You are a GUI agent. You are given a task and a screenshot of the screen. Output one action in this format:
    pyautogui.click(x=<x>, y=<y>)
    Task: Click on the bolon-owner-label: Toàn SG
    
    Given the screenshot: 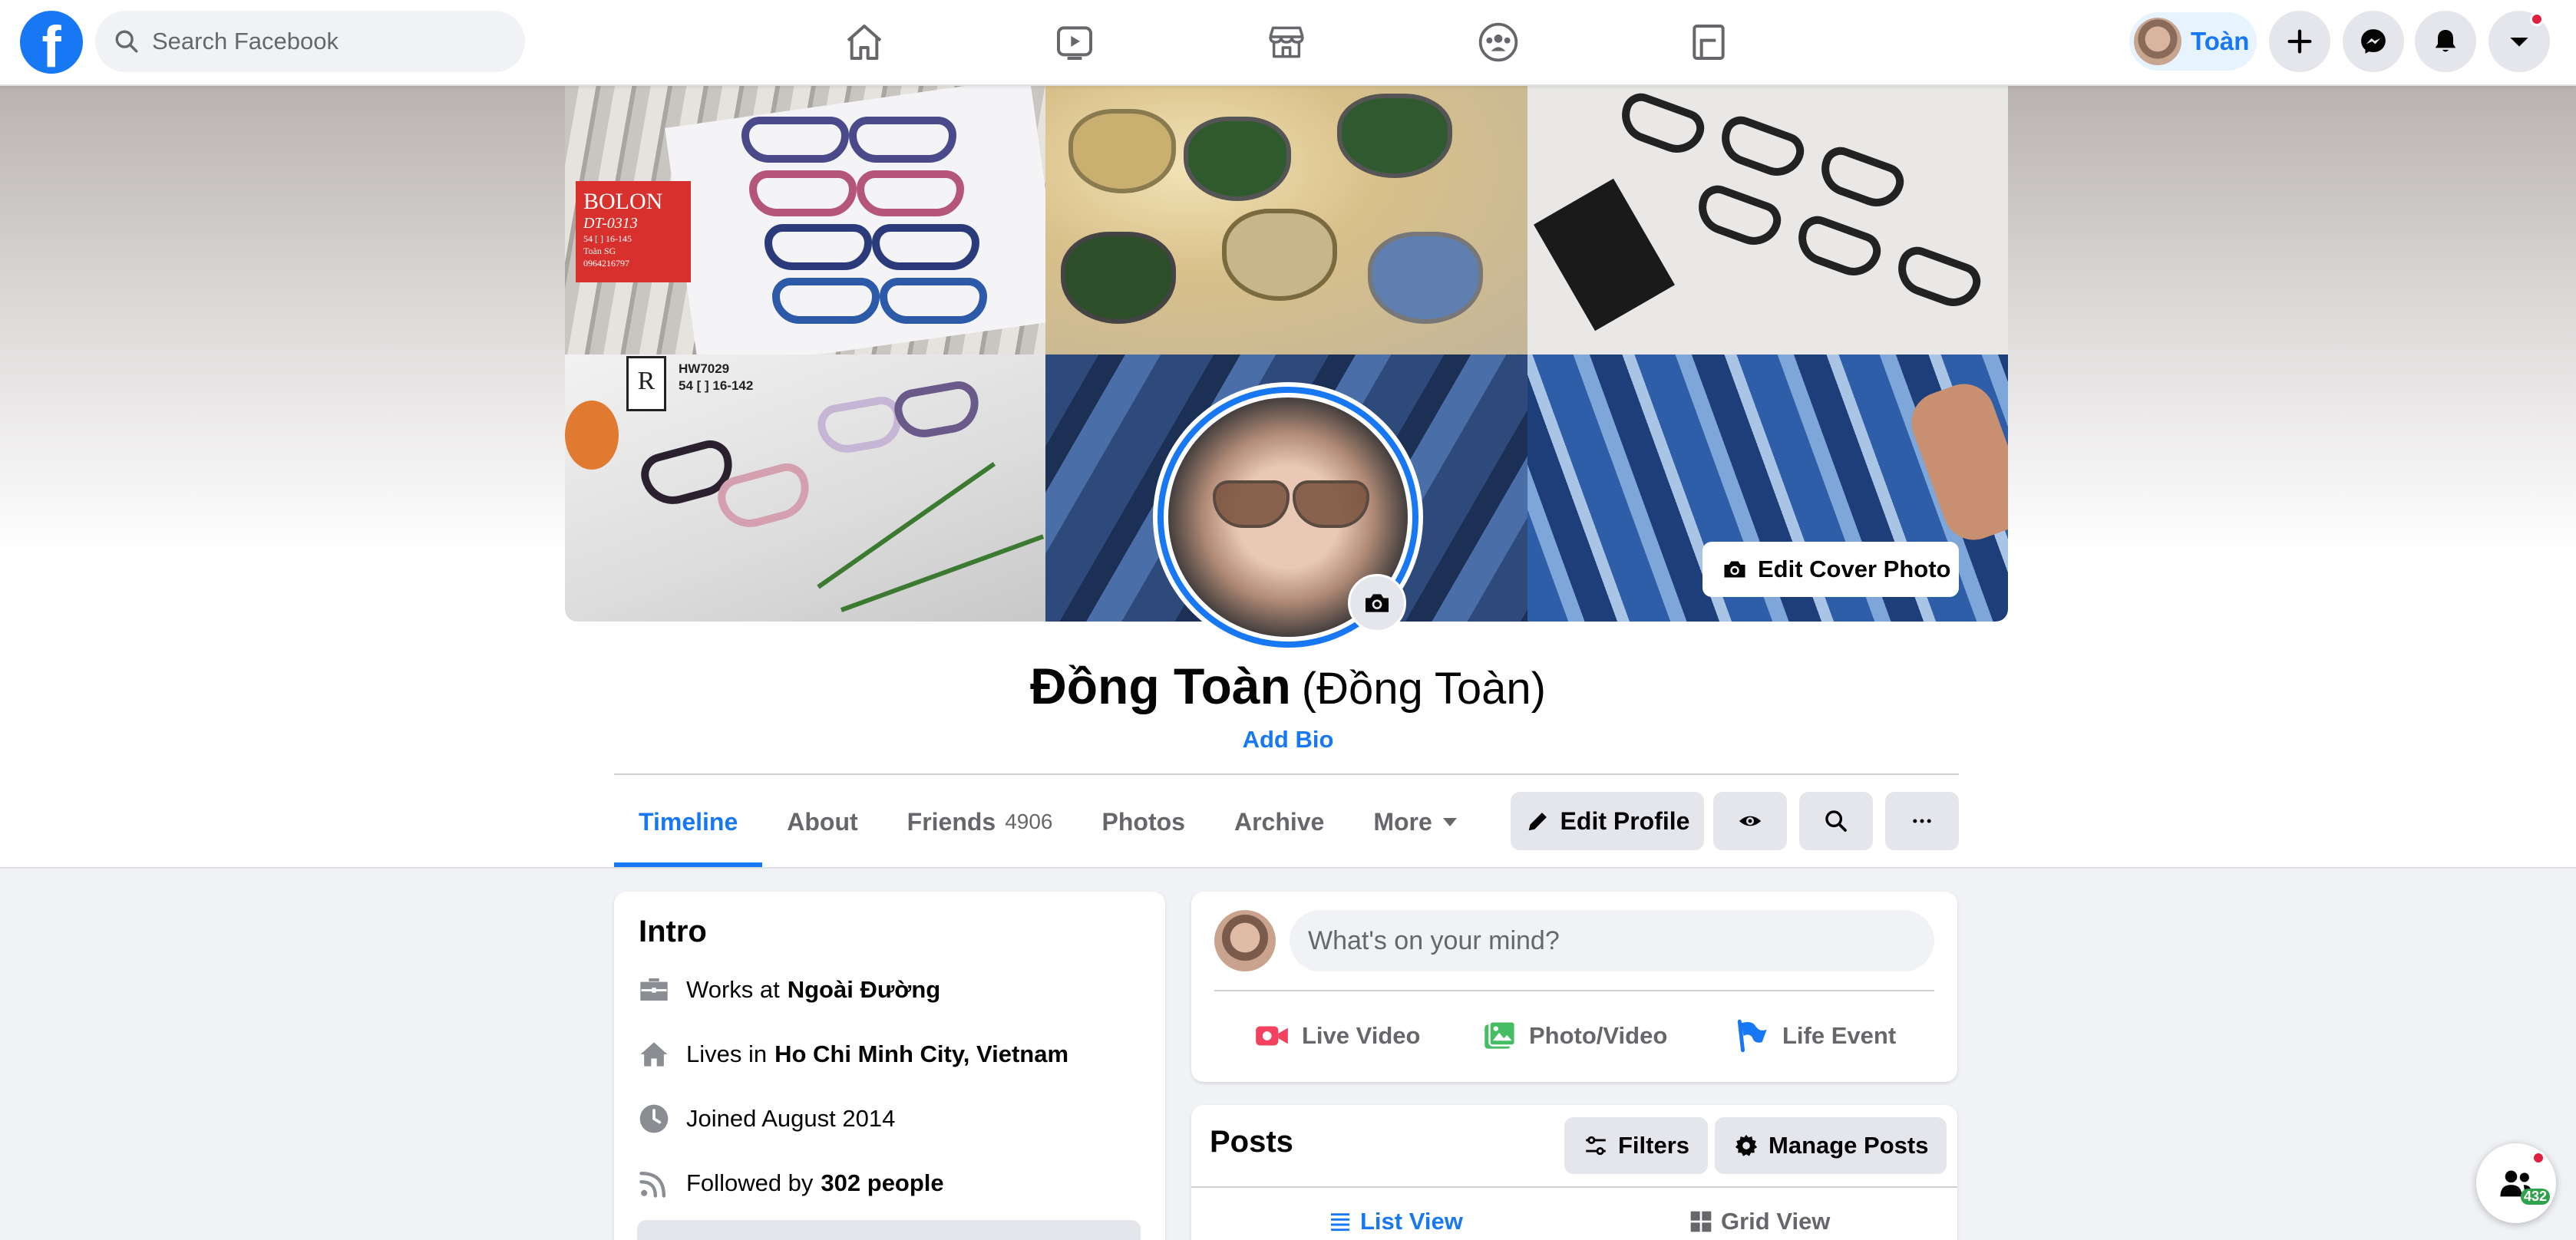 What is the action you would take?
    pyautogui.click(x=599, y=251)
    